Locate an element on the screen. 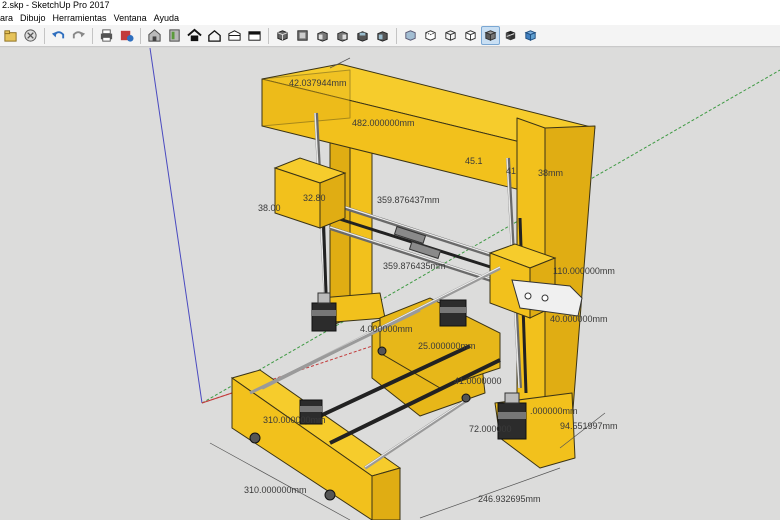 Image resolution: width=780 pixels, height=520 pixels. front-plate-side is located at coordinates (386, 493).